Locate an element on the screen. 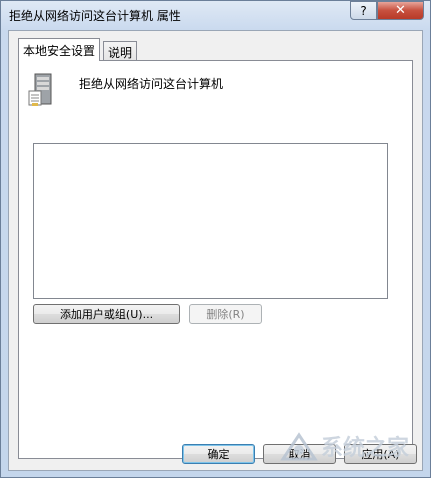  tab-label: 说明 is located at coordinates (120, 52).